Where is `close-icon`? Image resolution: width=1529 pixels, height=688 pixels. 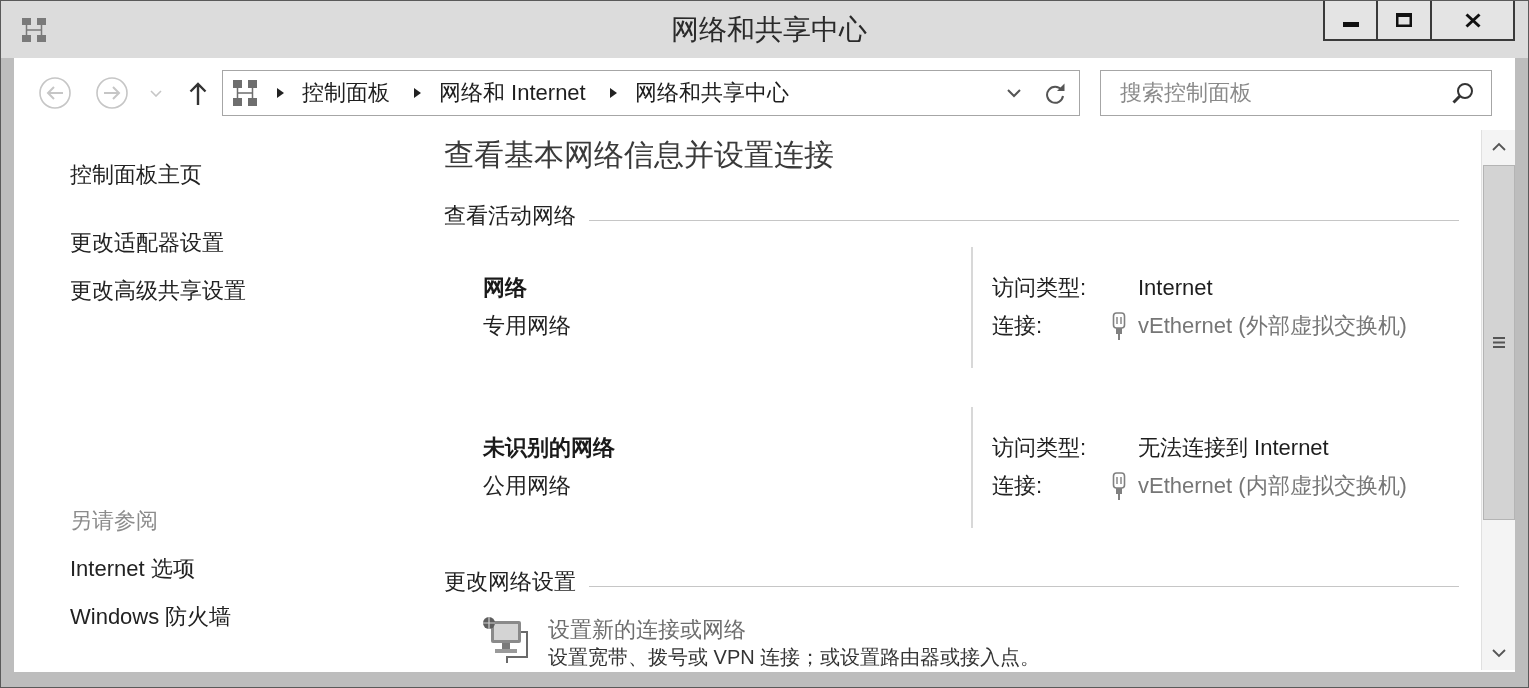 close-icon is located at coordinates (1472, 20).